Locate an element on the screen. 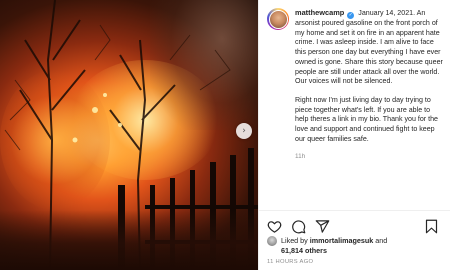 The image size is (450, 270). heart-icon is located at coordinates (274, 226).